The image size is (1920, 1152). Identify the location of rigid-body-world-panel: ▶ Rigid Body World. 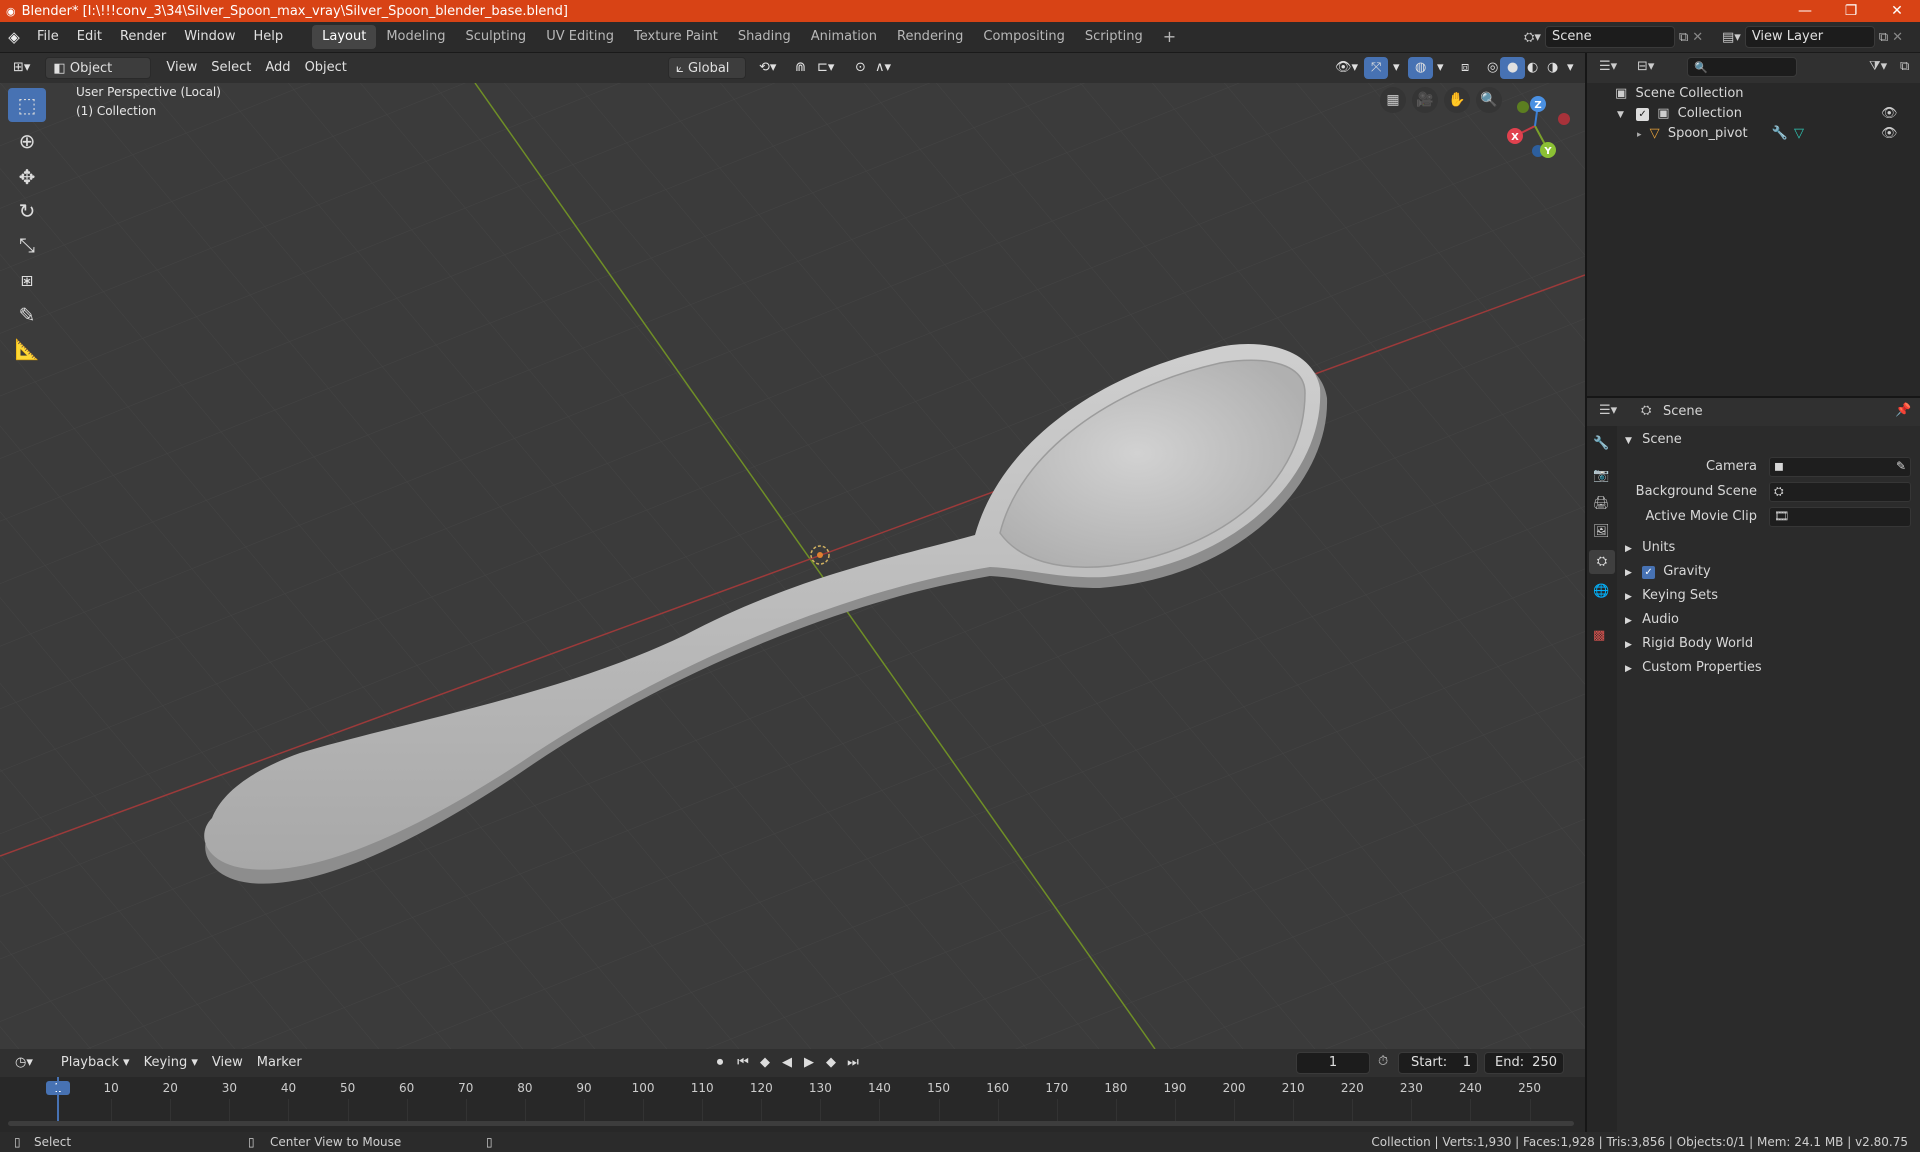
(1770, 644).